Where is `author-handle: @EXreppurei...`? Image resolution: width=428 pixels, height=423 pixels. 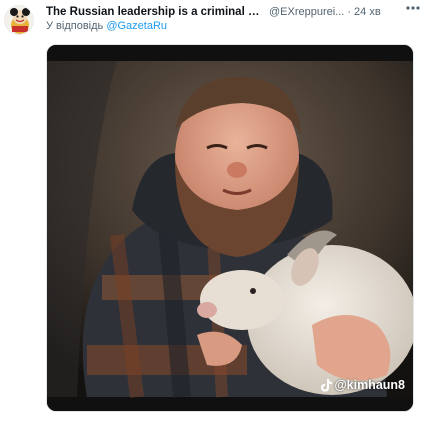 author-handle: @EXreppurei... is located at coordinates (306, 12).